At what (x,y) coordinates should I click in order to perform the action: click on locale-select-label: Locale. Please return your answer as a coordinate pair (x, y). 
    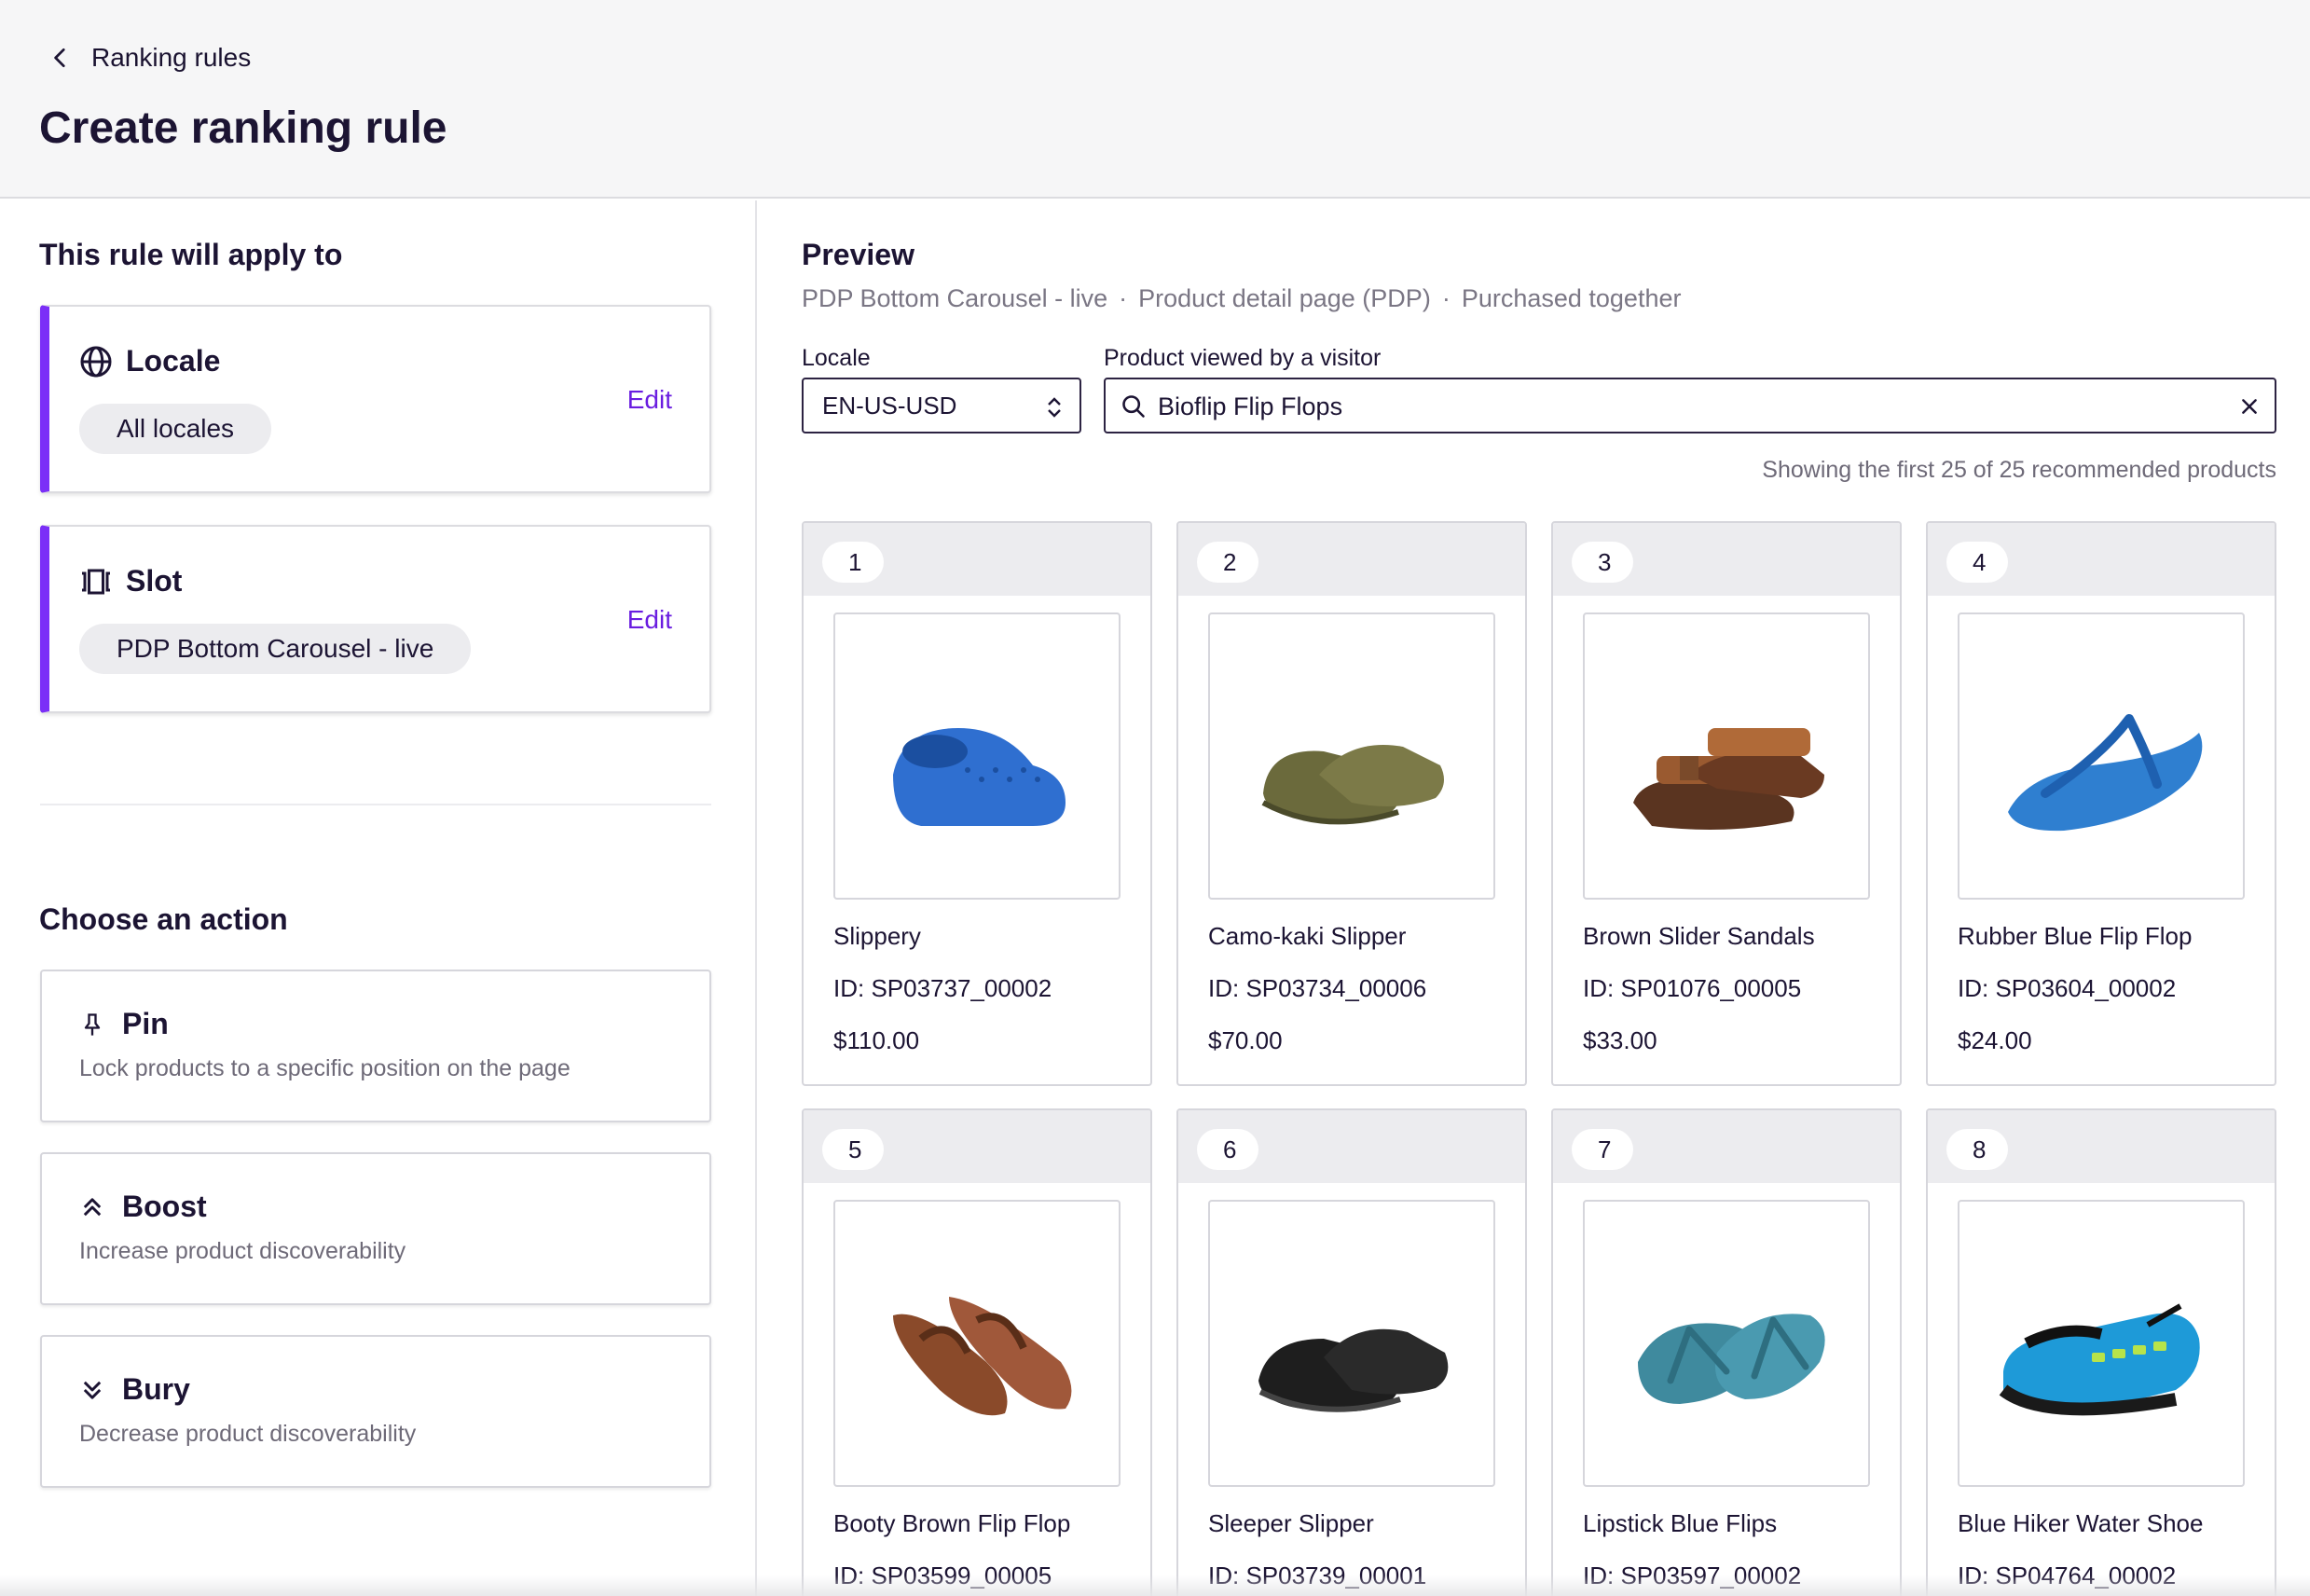
    Looking at the image, I should click on (836, 358).